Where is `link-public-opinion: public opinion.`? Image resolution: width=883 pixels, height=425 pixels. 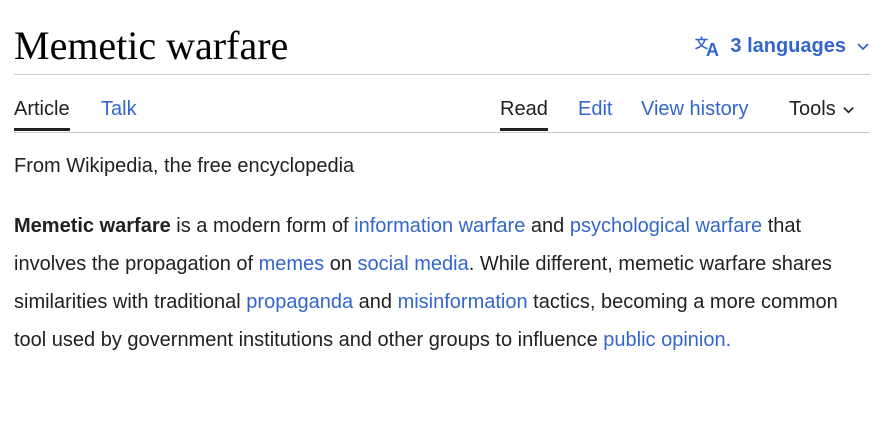 link-public-opinion: public opinion. is located at coordinates (667, 340).